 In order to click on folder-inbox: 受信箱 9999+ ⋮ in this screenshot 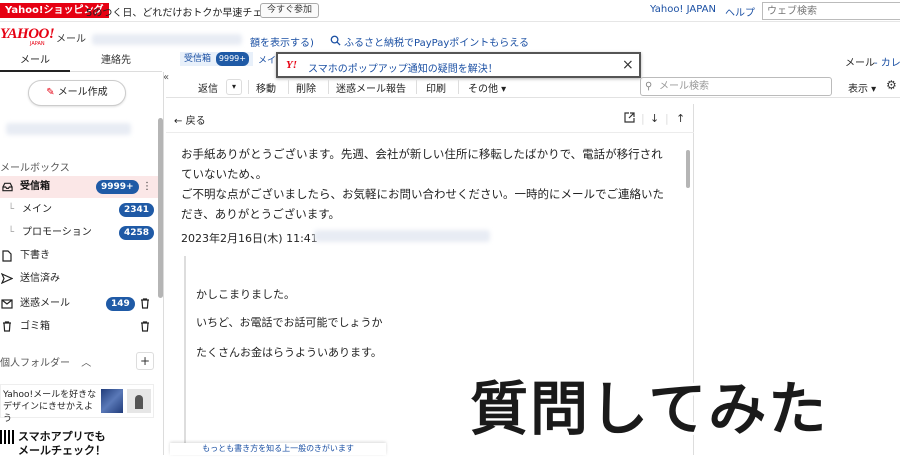, I will do `click(80, 187)`.